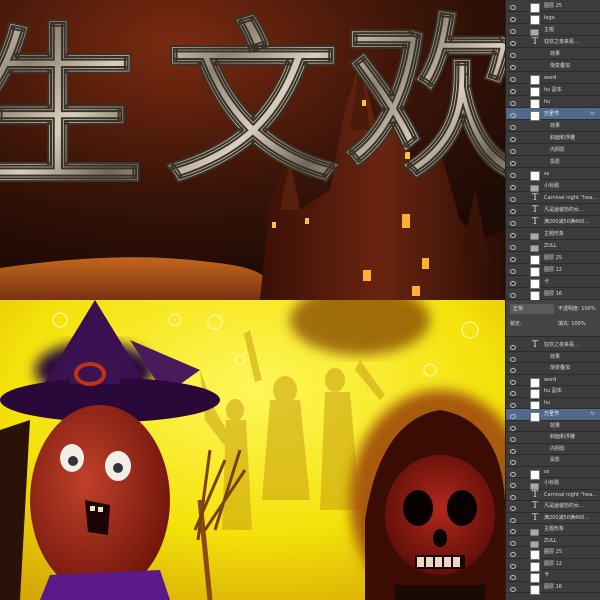  I want to click on fill-value: 100%, so click(578, 324).